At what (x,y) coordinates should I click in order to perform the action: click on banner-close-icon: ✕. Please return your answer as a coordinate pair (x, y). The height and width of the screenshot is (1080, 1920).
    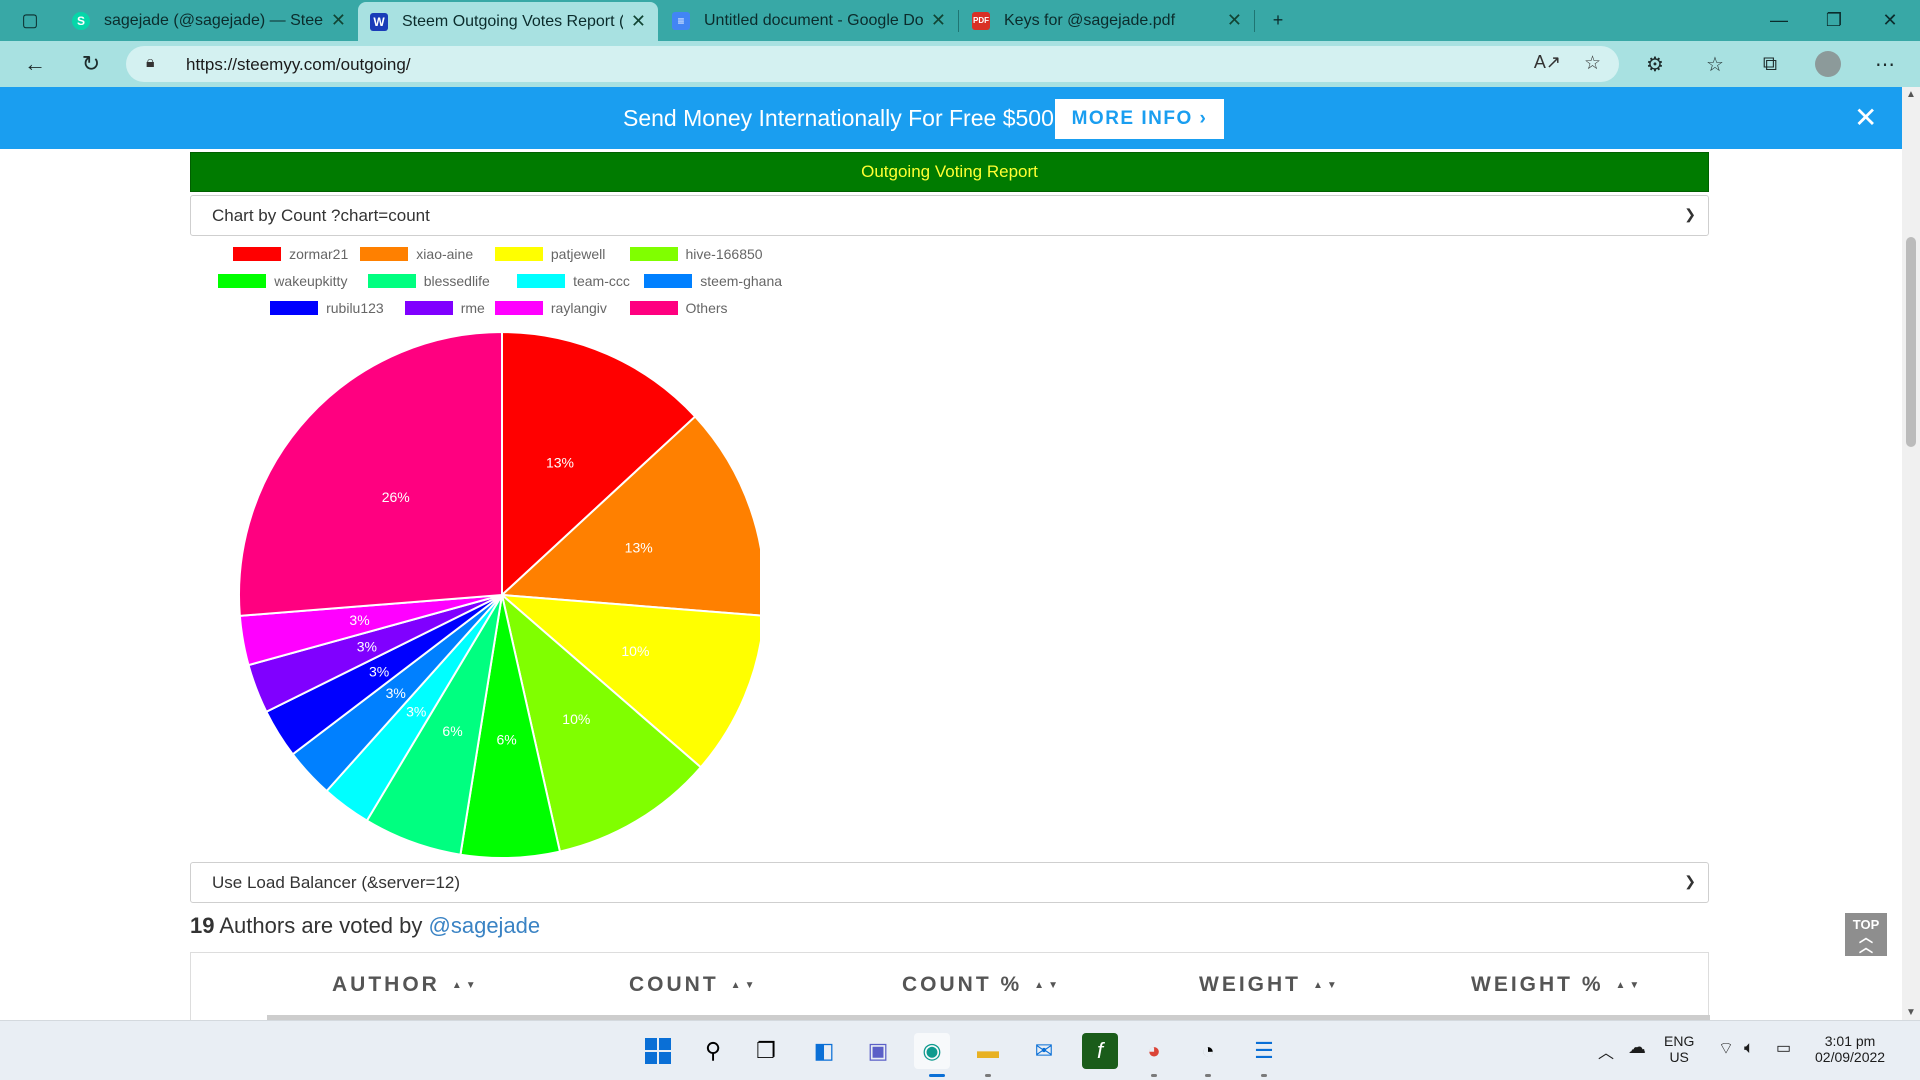
    Looking at the image, I should click on (1865, 117).